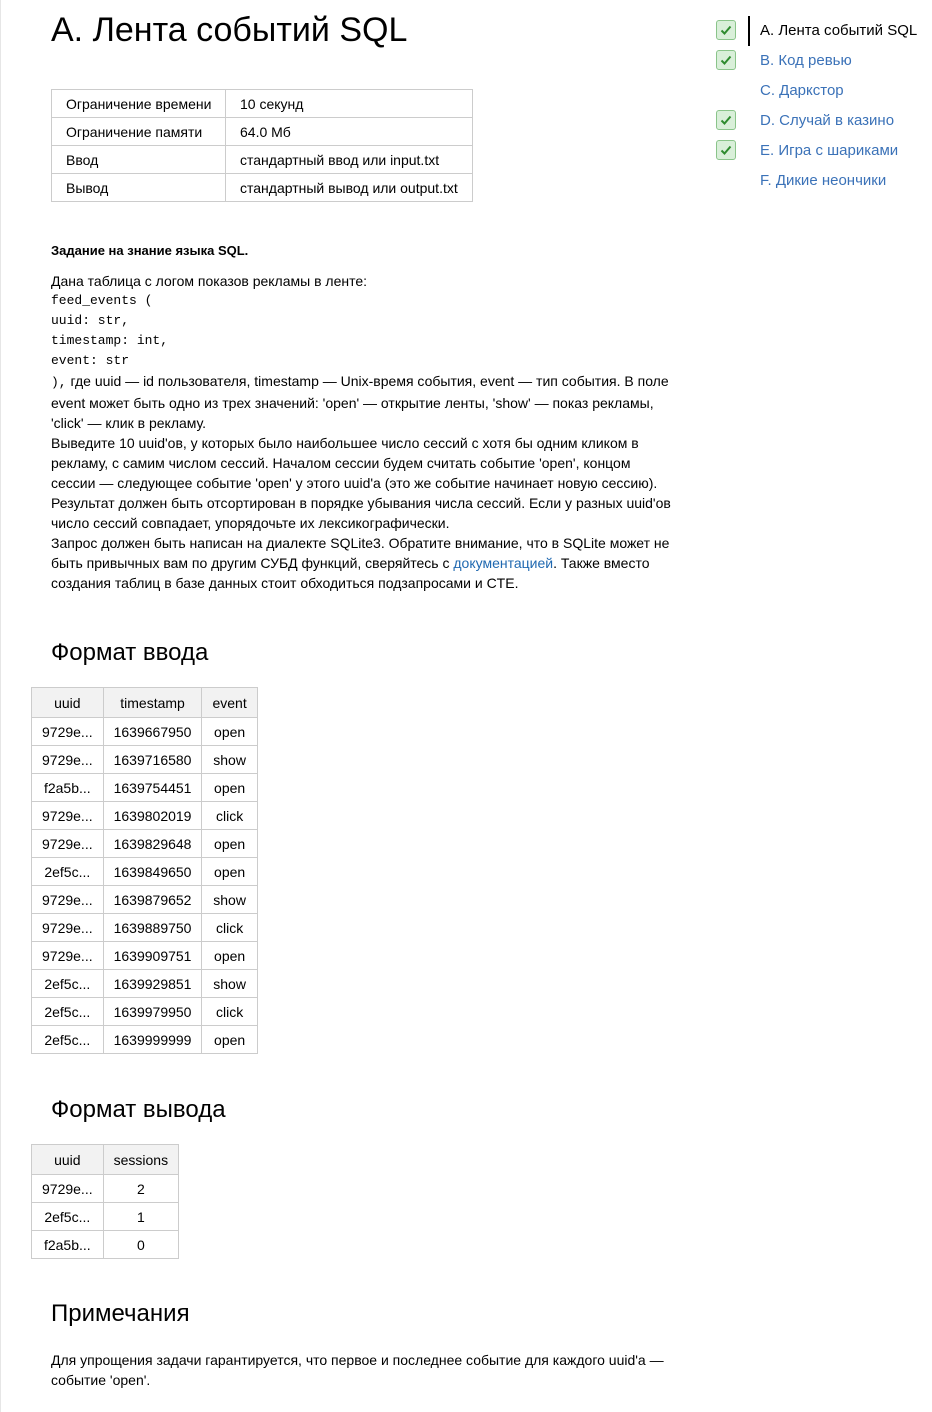  I want to click on toc-item-label: A. Лента событий SQL, so click(838, 31).